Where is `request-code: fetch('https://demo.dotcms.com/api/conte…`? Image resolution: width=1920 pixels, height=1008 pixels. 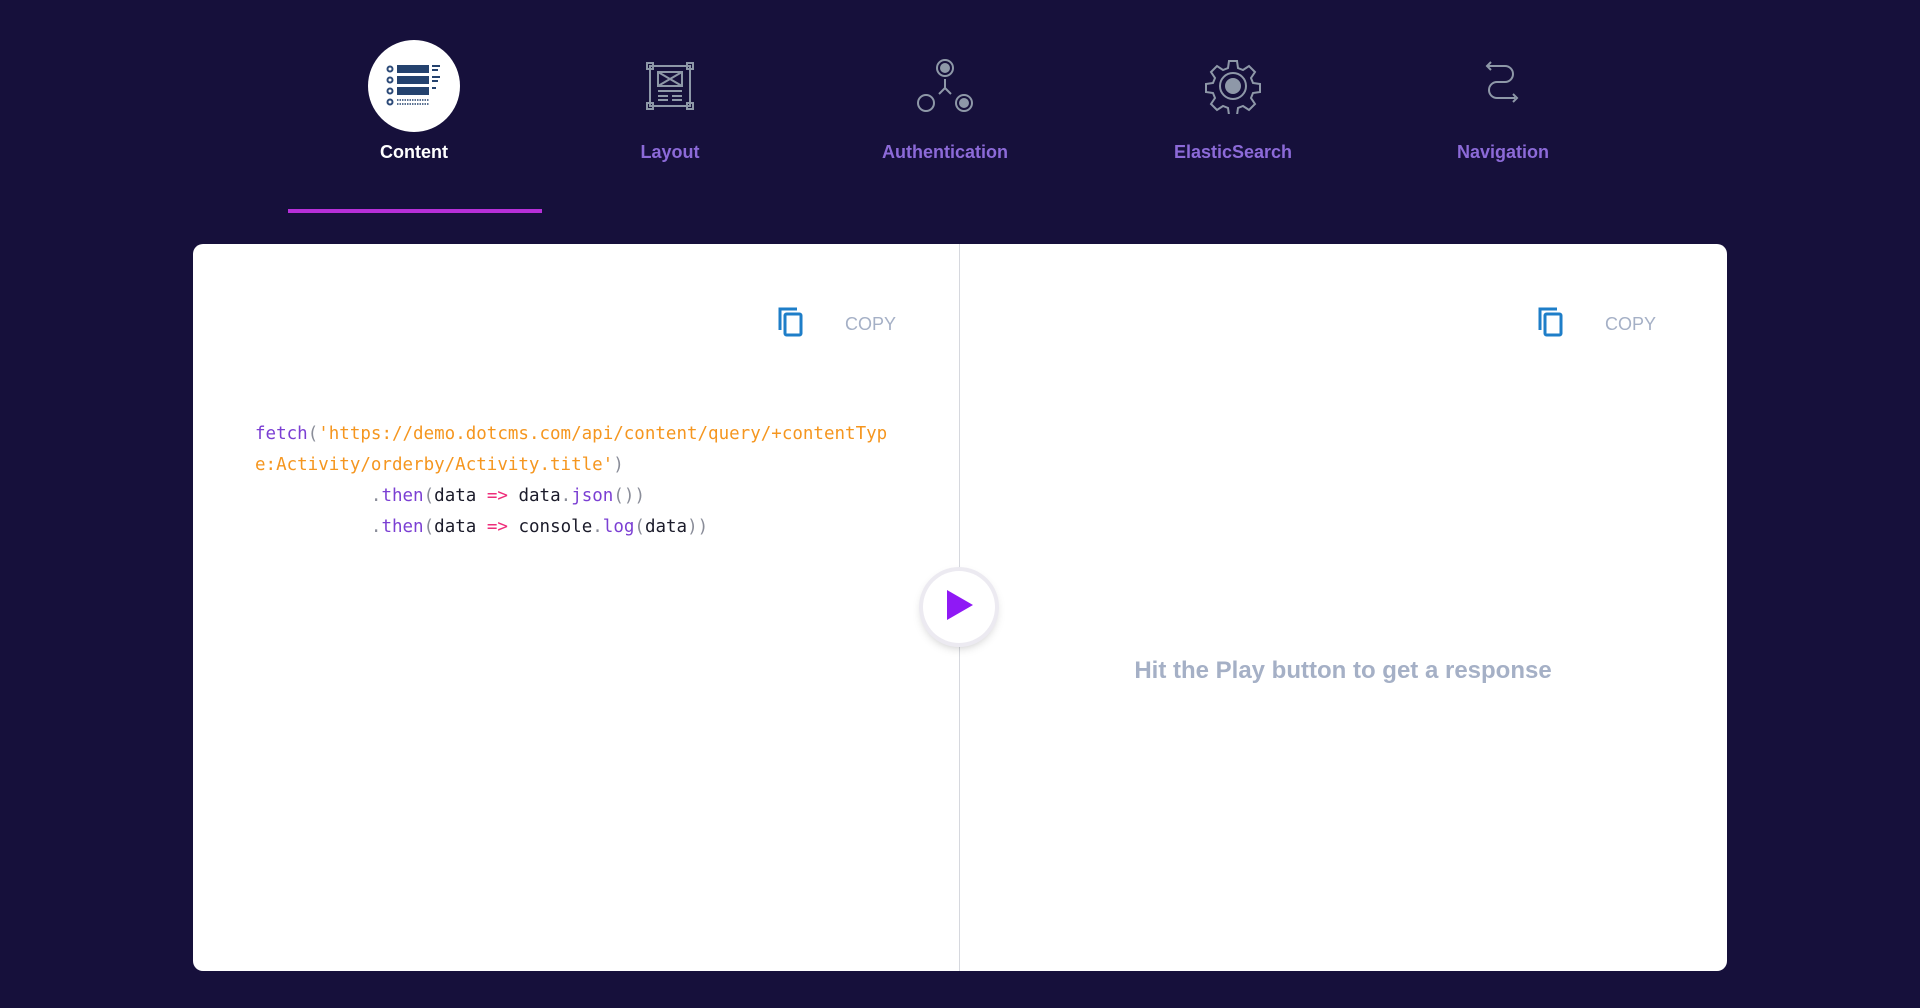
request-code: fetch('https://demo.dotcms.com/api/conte… is located at coordinates (571, 481).